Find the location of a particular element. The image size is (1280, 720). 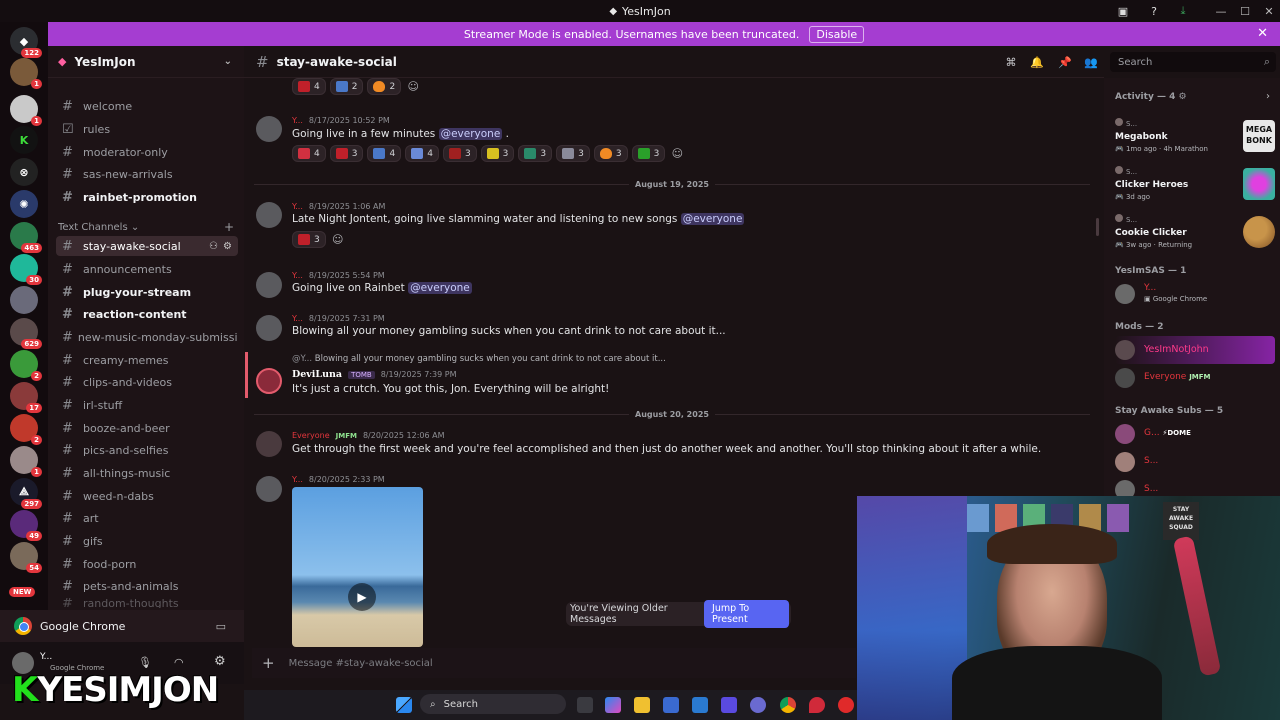

channel-stay-awake-social: # stay-awake-social ⚙ ⚇ is located at coordinates (147, 246).